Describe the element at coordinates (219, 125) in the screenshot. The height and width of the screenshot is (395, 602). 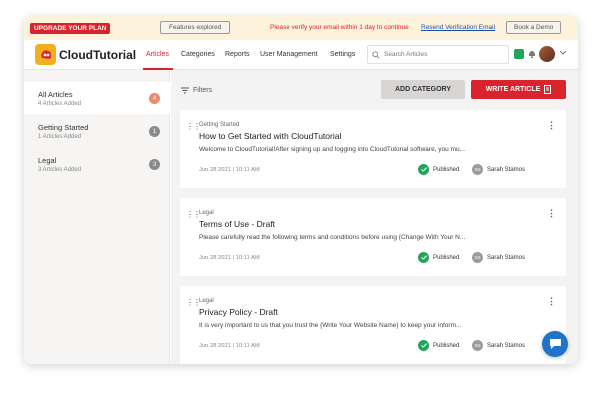
I see `article-category: Getting Started` at that location.